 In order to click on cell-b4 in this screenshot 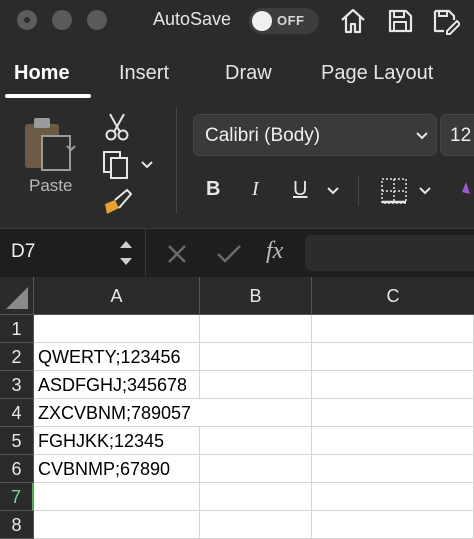, I will do `click(256, 413)`.